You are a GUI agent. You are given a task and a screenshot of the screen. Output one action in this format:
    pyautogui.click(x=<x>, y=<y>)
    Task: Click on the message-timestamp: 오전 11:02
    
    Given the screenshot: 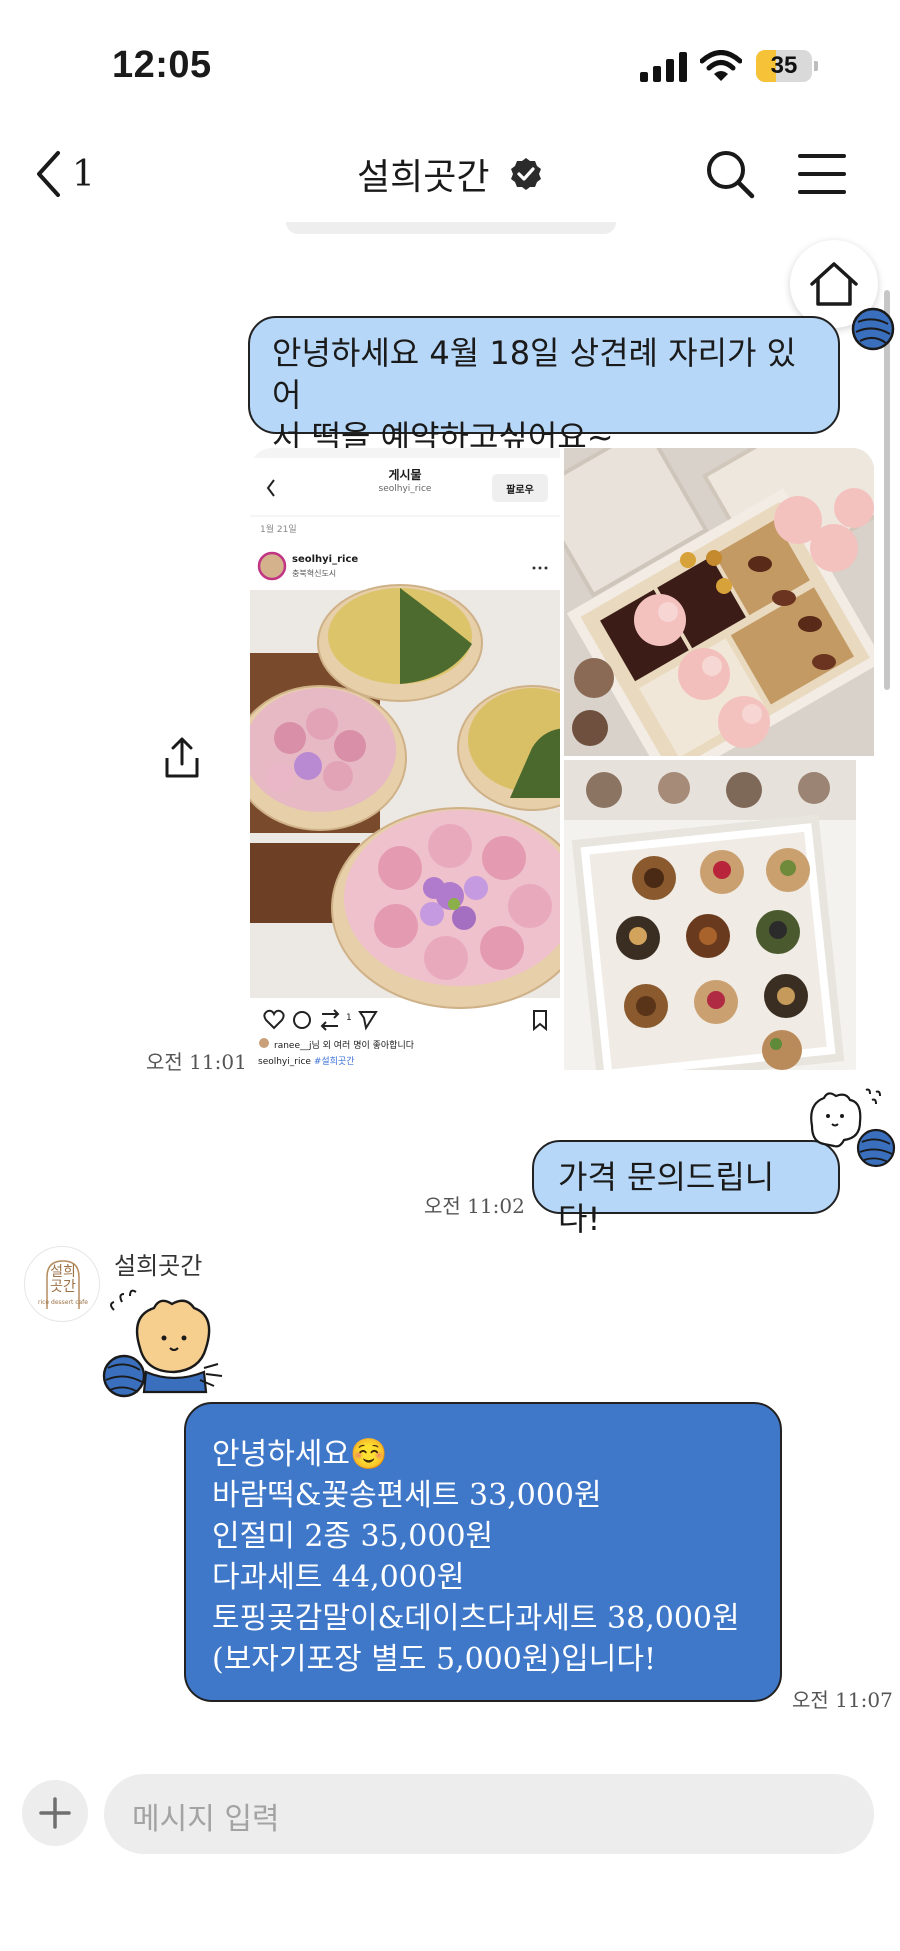 What is the action you would take?
    pyautogui.click(x=474, y=1206)
    